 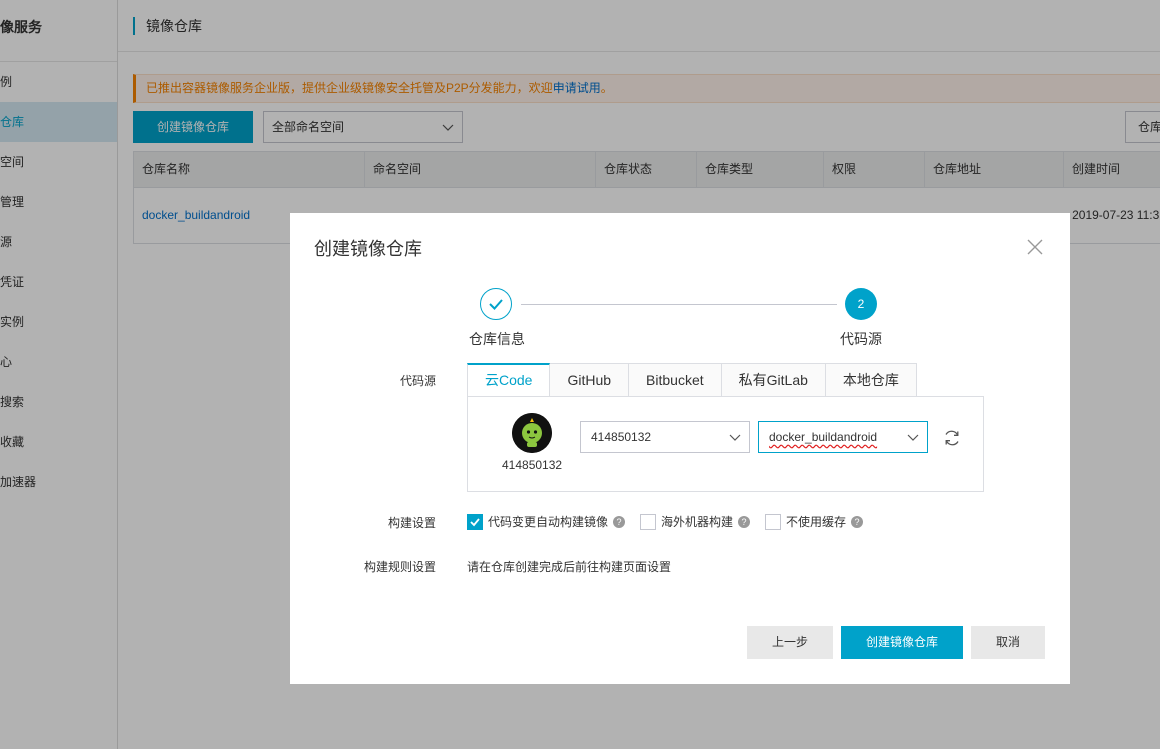 What do you see at coordinates (773, 521) in the screenshot?
I see `no-cache-checkbox` at bounding box center [773, 521].